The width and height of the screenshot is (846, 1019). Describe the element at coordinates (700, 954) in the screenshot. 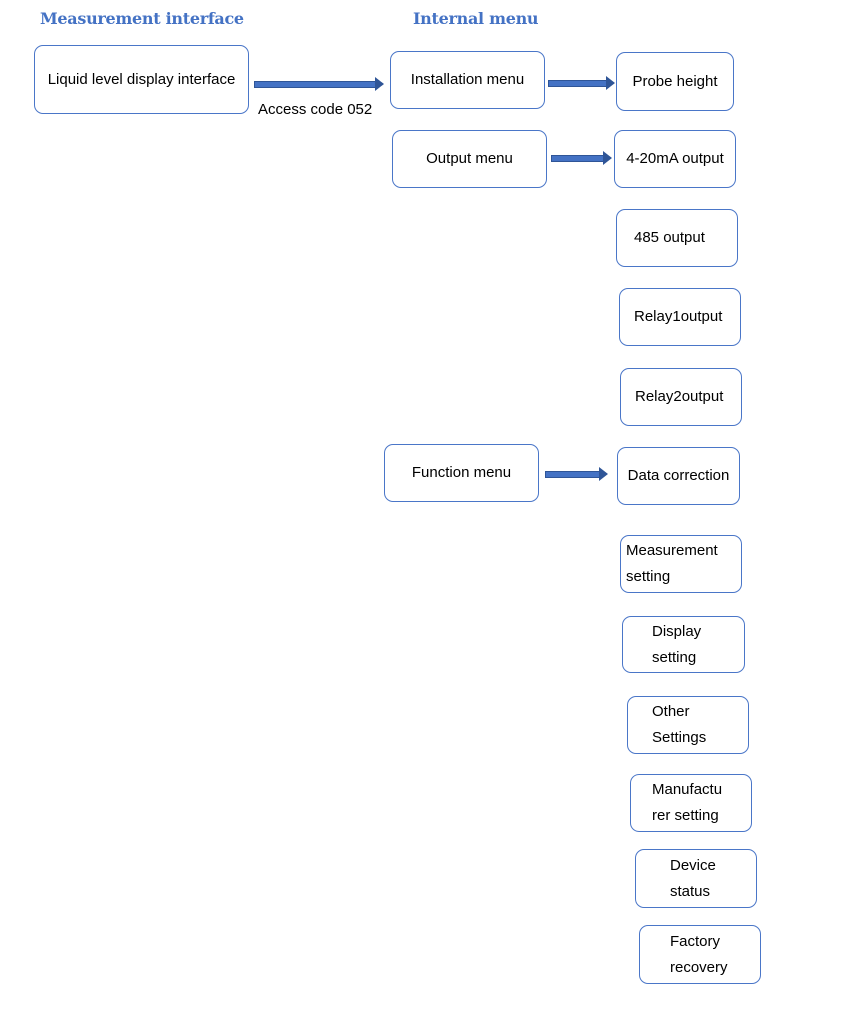

I see `factory-recovery-node: Factory recovery` at that location.